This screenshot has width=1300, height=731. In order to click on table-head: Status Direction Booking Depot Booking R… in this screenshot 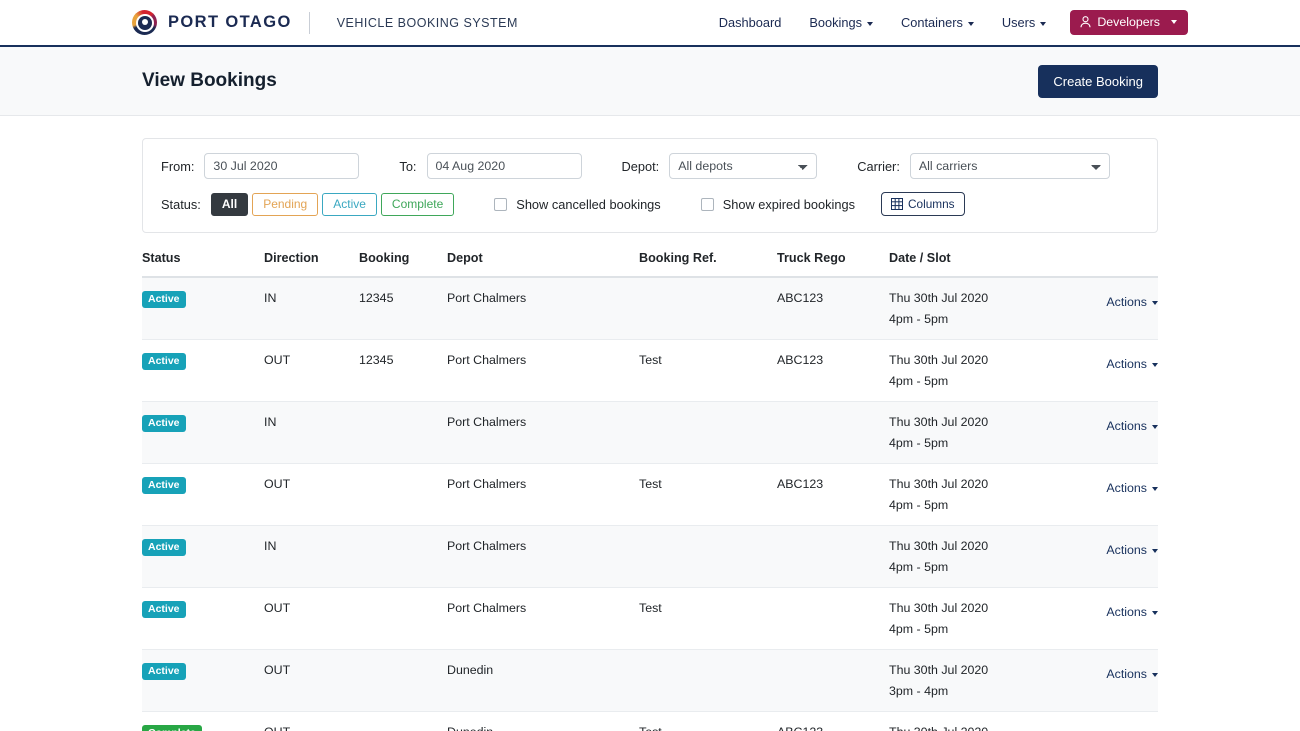, I will do `click(650, 264)`.